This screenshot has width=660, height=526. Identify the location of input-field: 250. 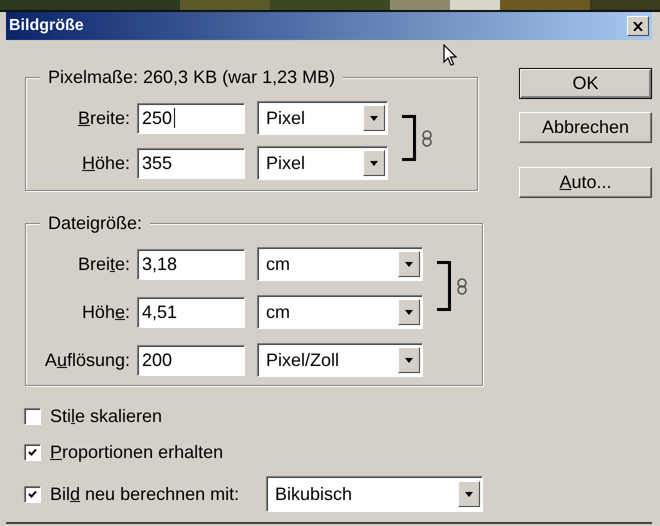
(191, 118).